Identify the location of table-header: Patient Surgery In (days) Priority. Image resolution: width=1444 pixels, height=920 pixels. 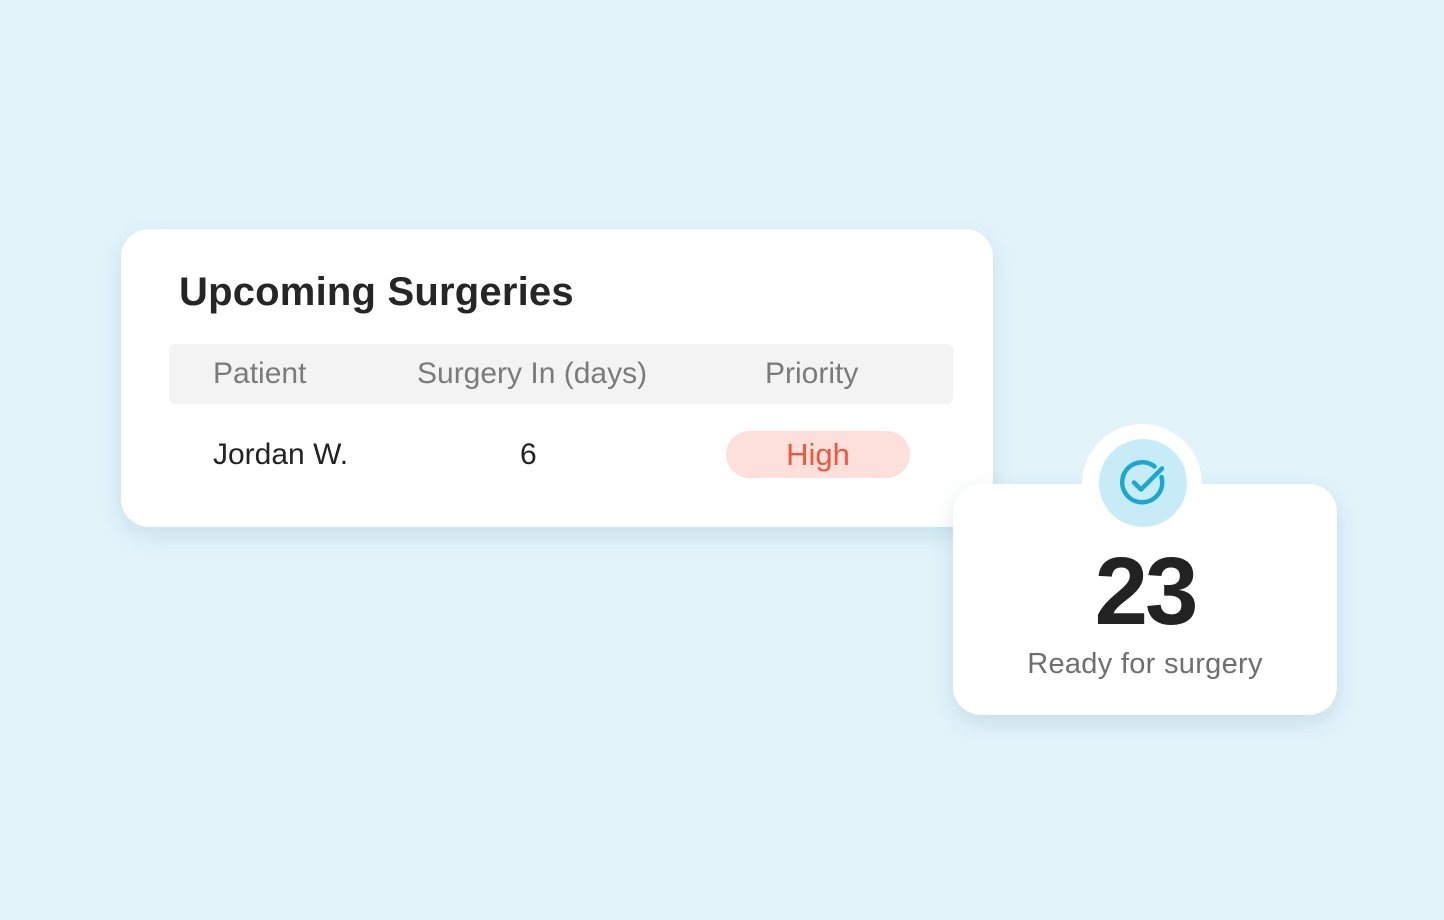
(561, 374).